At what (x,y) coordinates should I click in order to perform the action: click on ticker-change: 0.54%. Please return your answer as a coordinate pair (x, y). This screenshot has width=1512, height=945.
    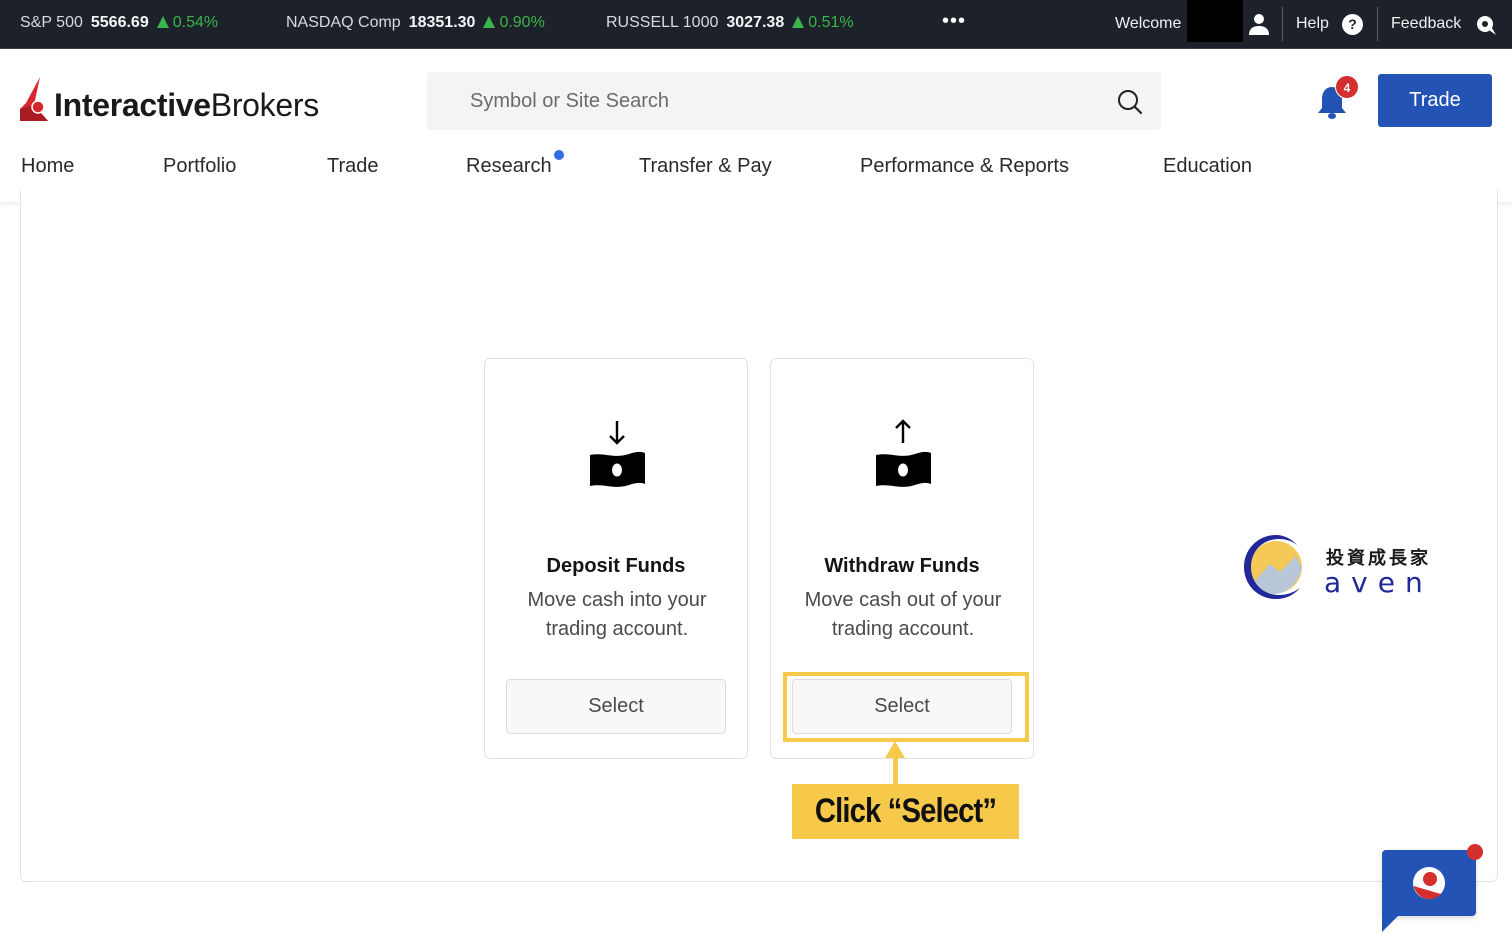
    Looking at the image, I should click on (187, 22).